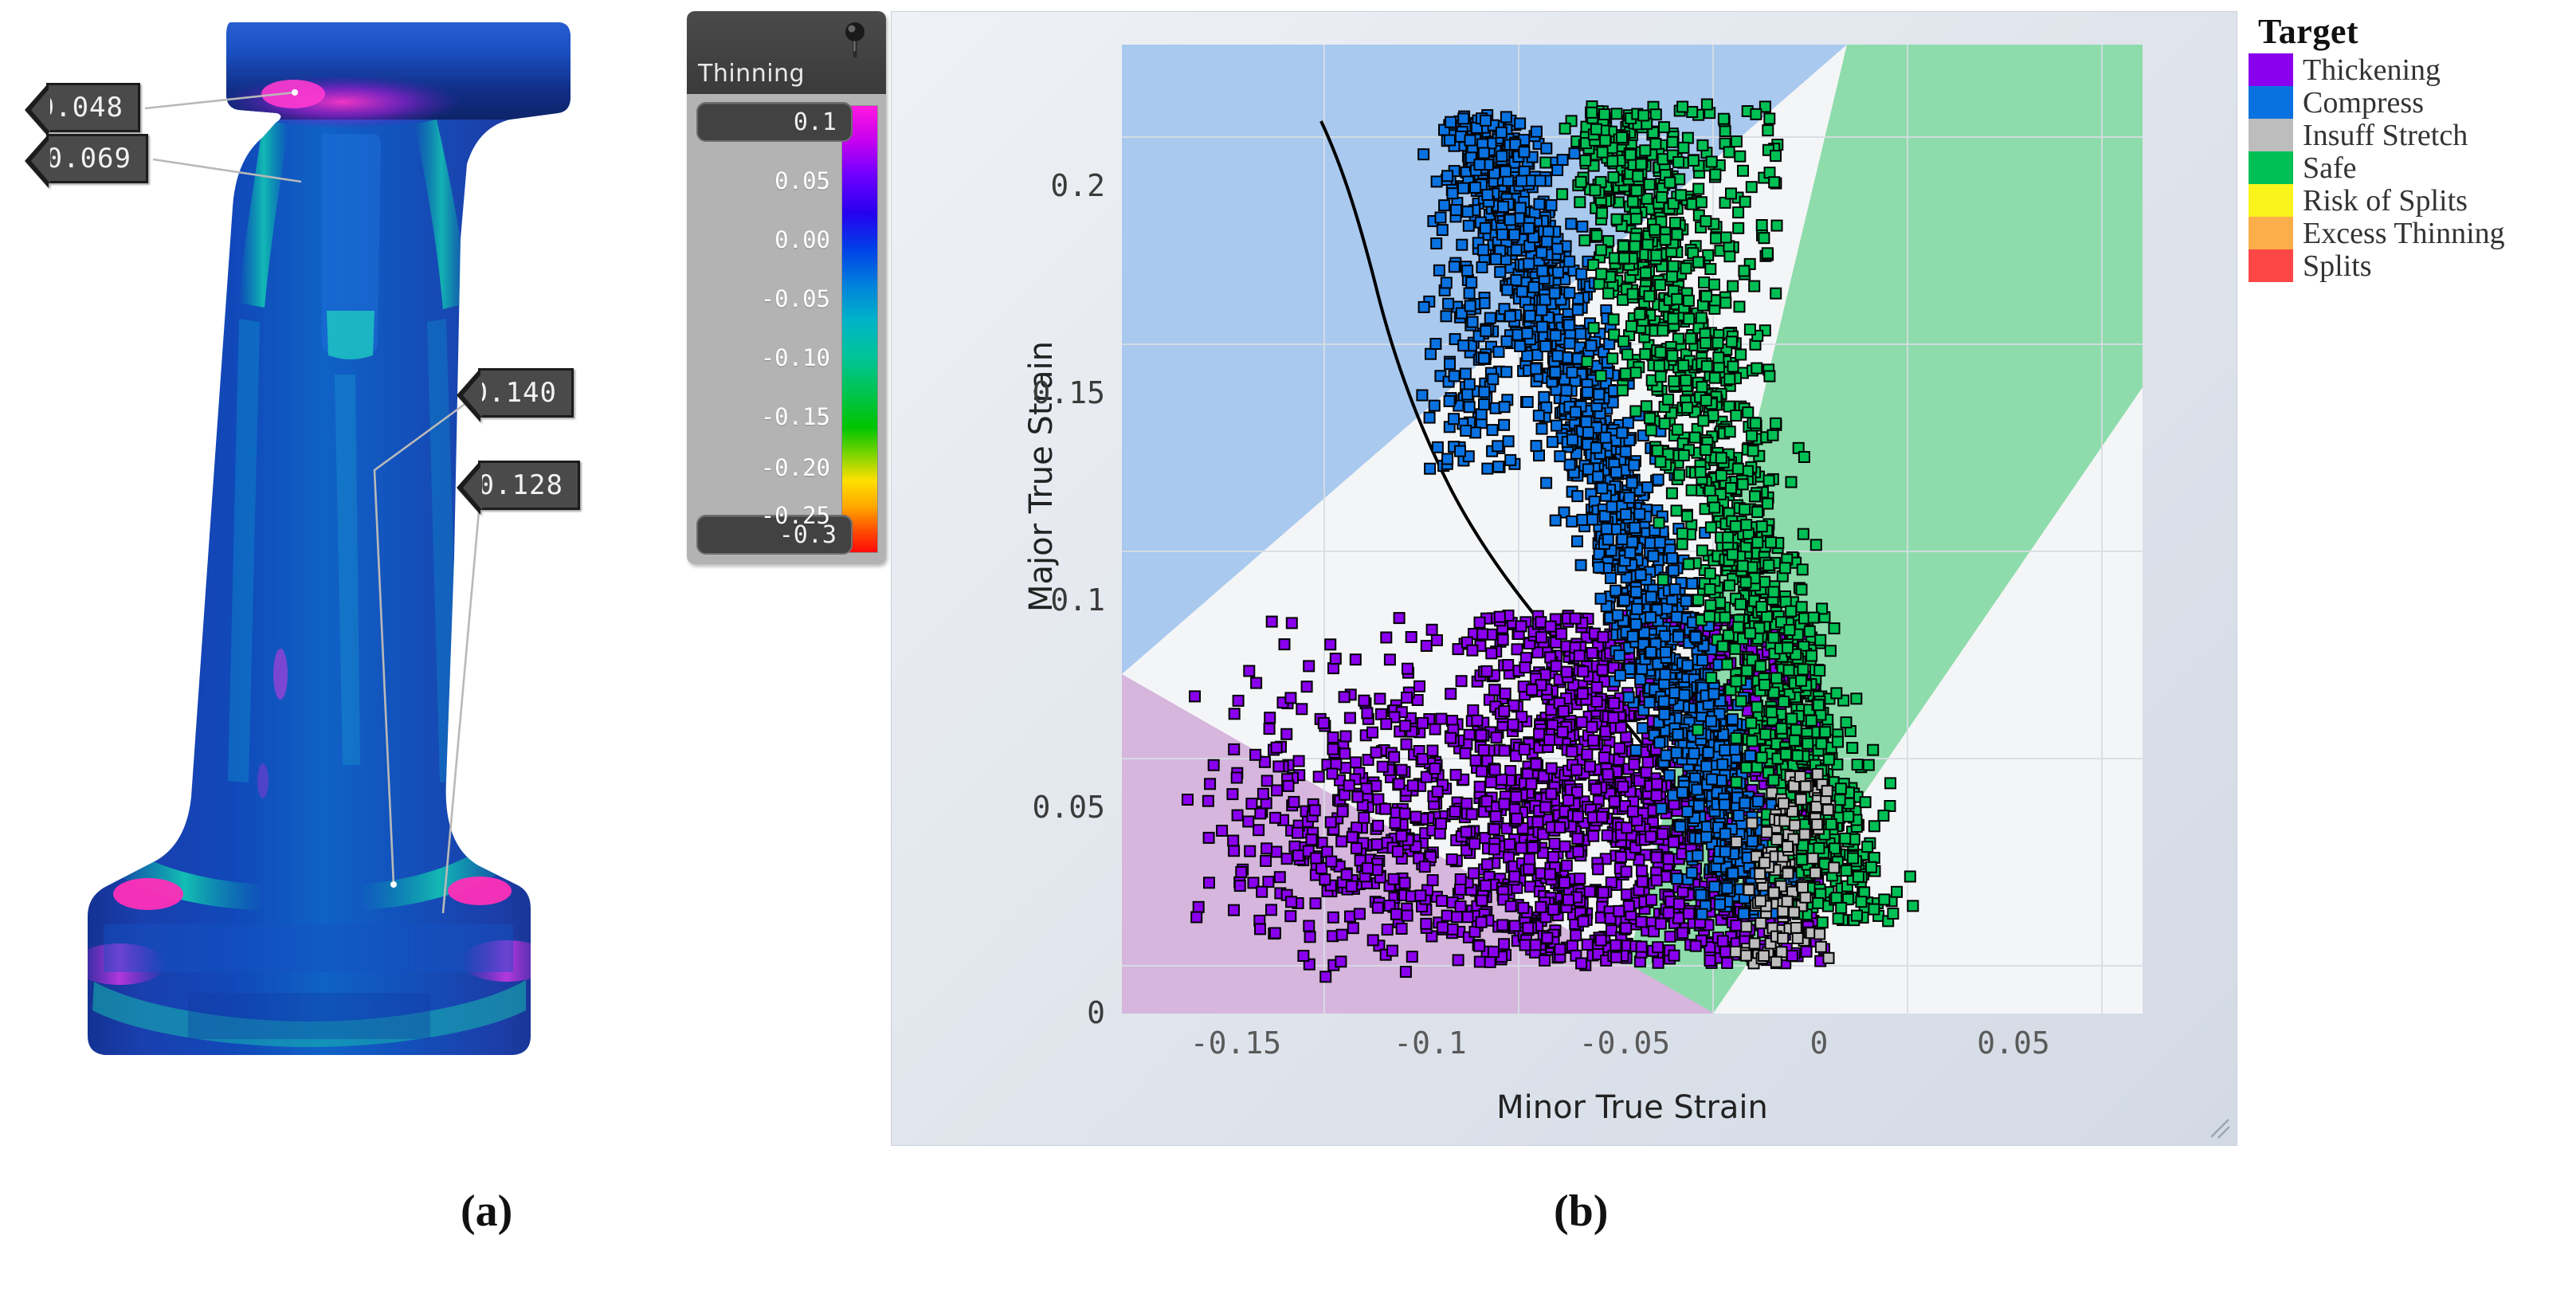  I want to click on thinning-tick-0: 0.05, so click(802, 180).